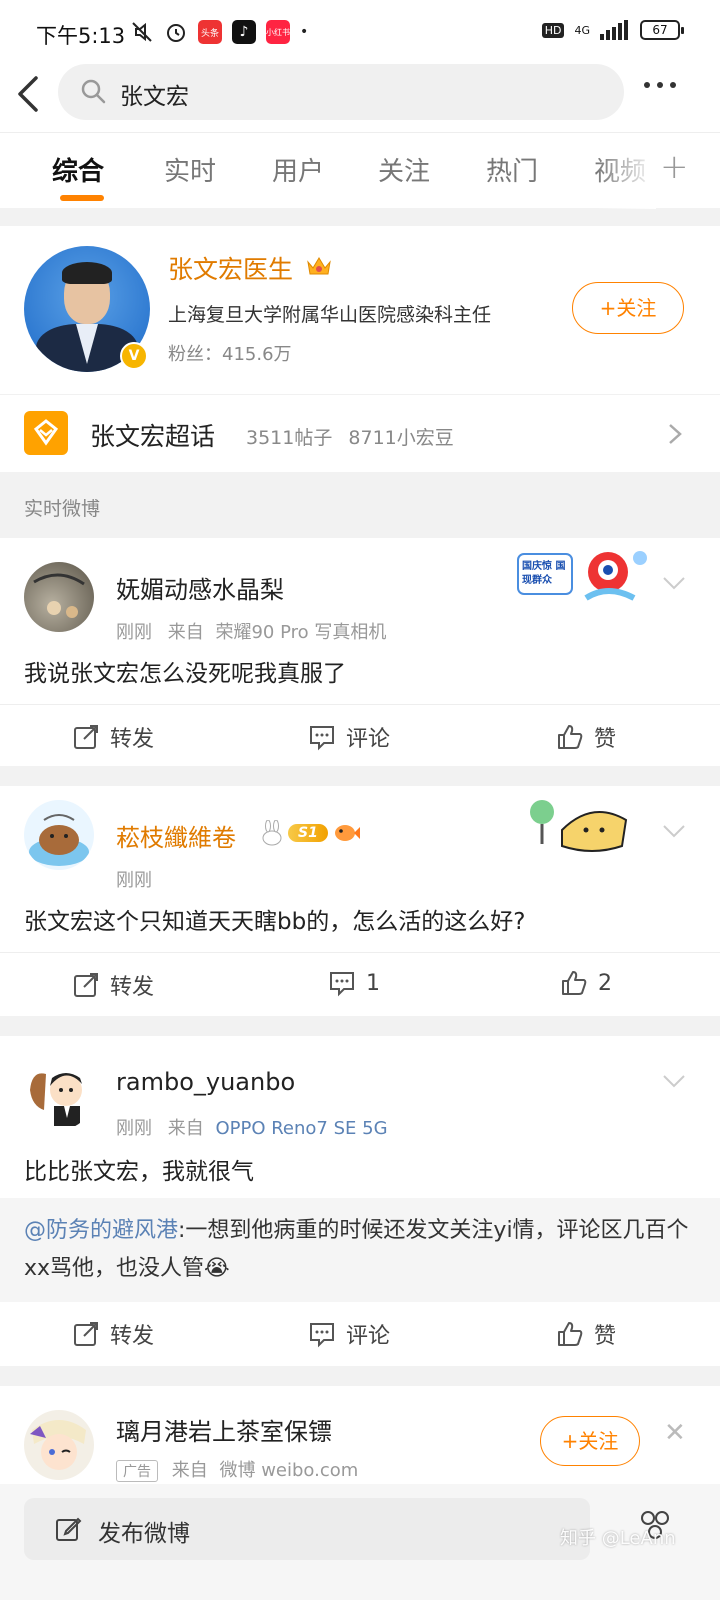 This screenshot has width=720, height=1600. Describe the element at coordinates (200, 587) in the screenshot. I see `post-author: 妩媚动感水晶梨` at that location.